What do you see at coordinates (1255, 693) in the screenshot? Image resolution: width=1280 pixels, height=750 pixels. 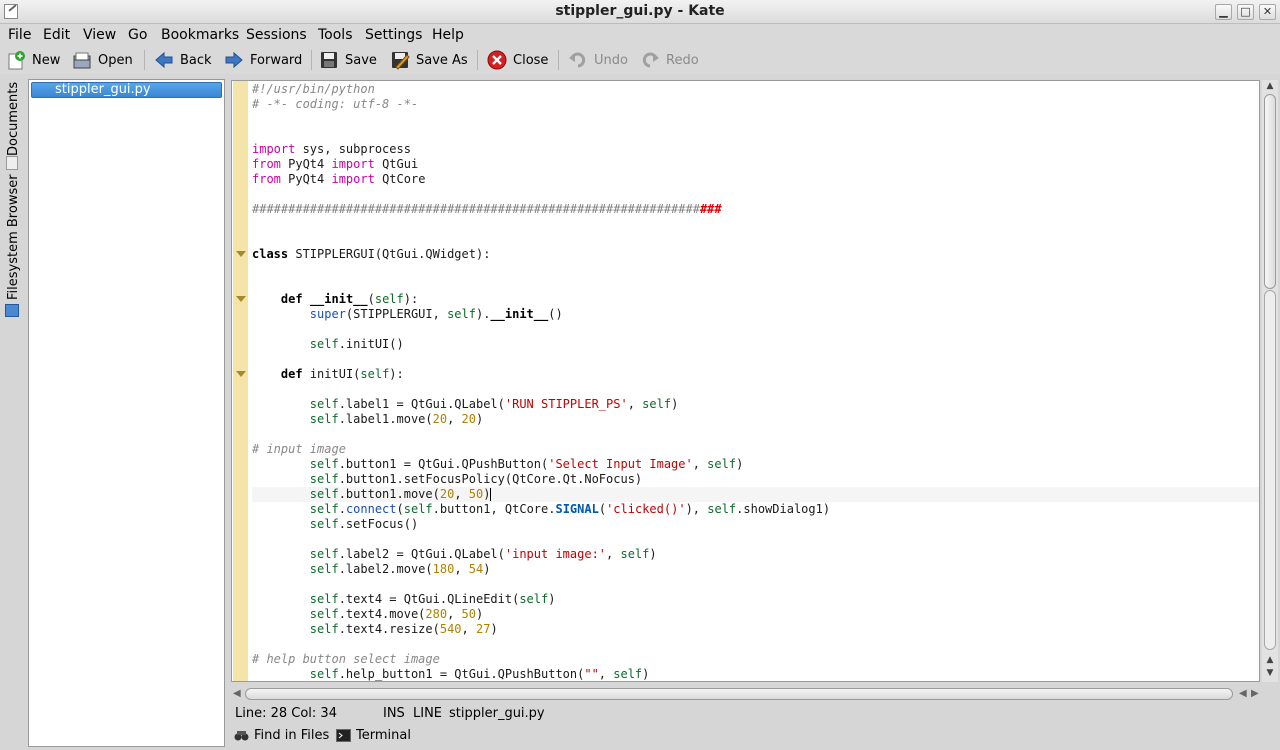 I see `scroll-right-icon: ▶` at bounding box center [1255, 693].